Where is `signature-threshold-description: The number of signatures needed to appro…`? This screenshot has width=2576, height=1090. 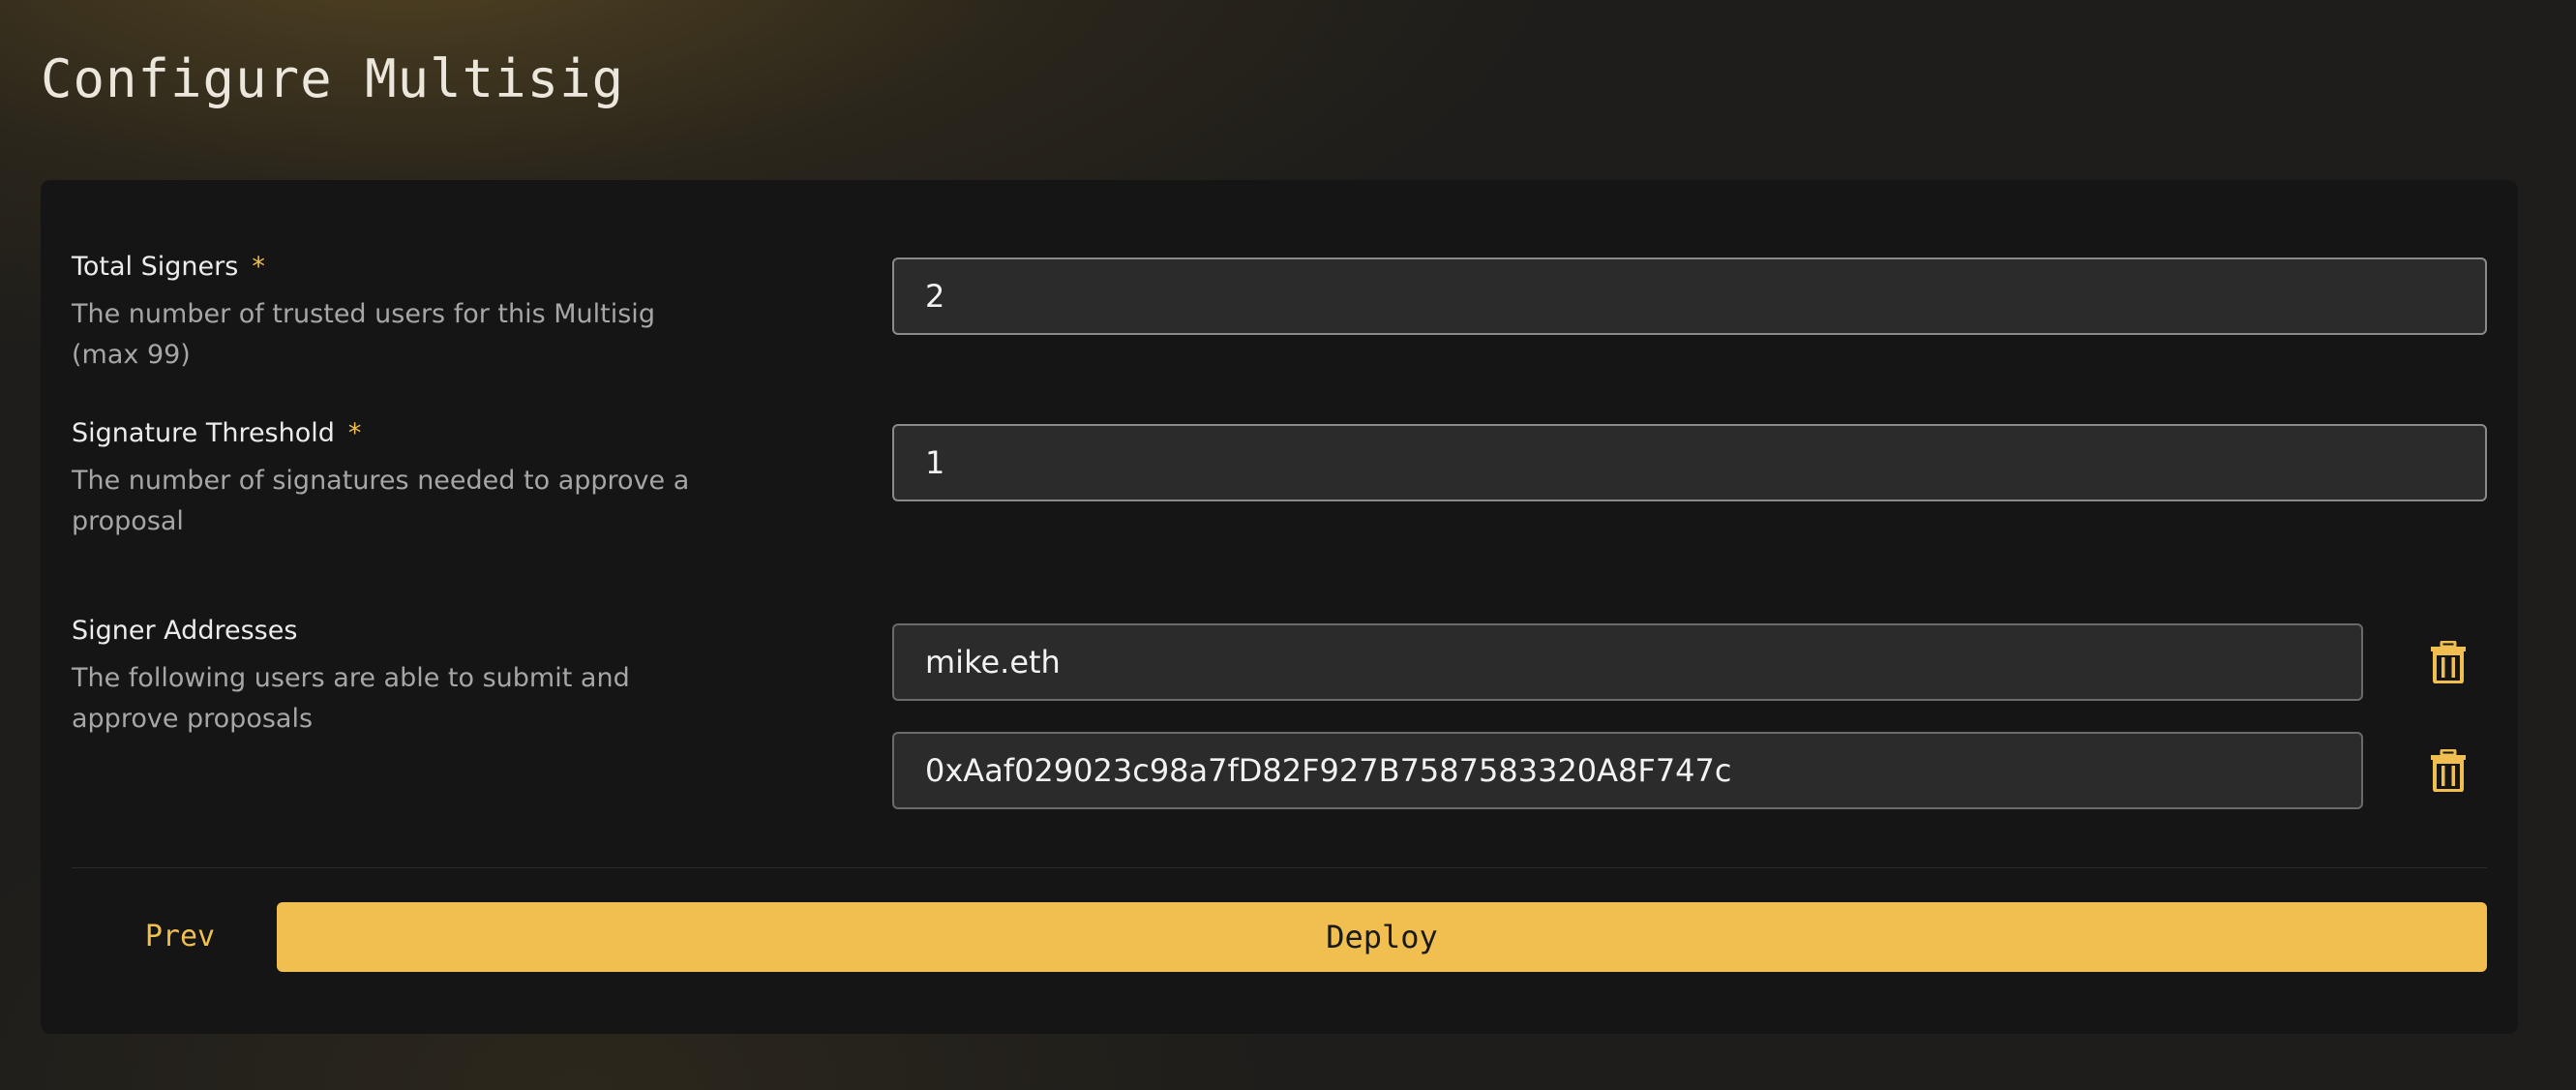
signature-threshold-description: The number of signatures needed to appro… is located at coordinates (381, 501).